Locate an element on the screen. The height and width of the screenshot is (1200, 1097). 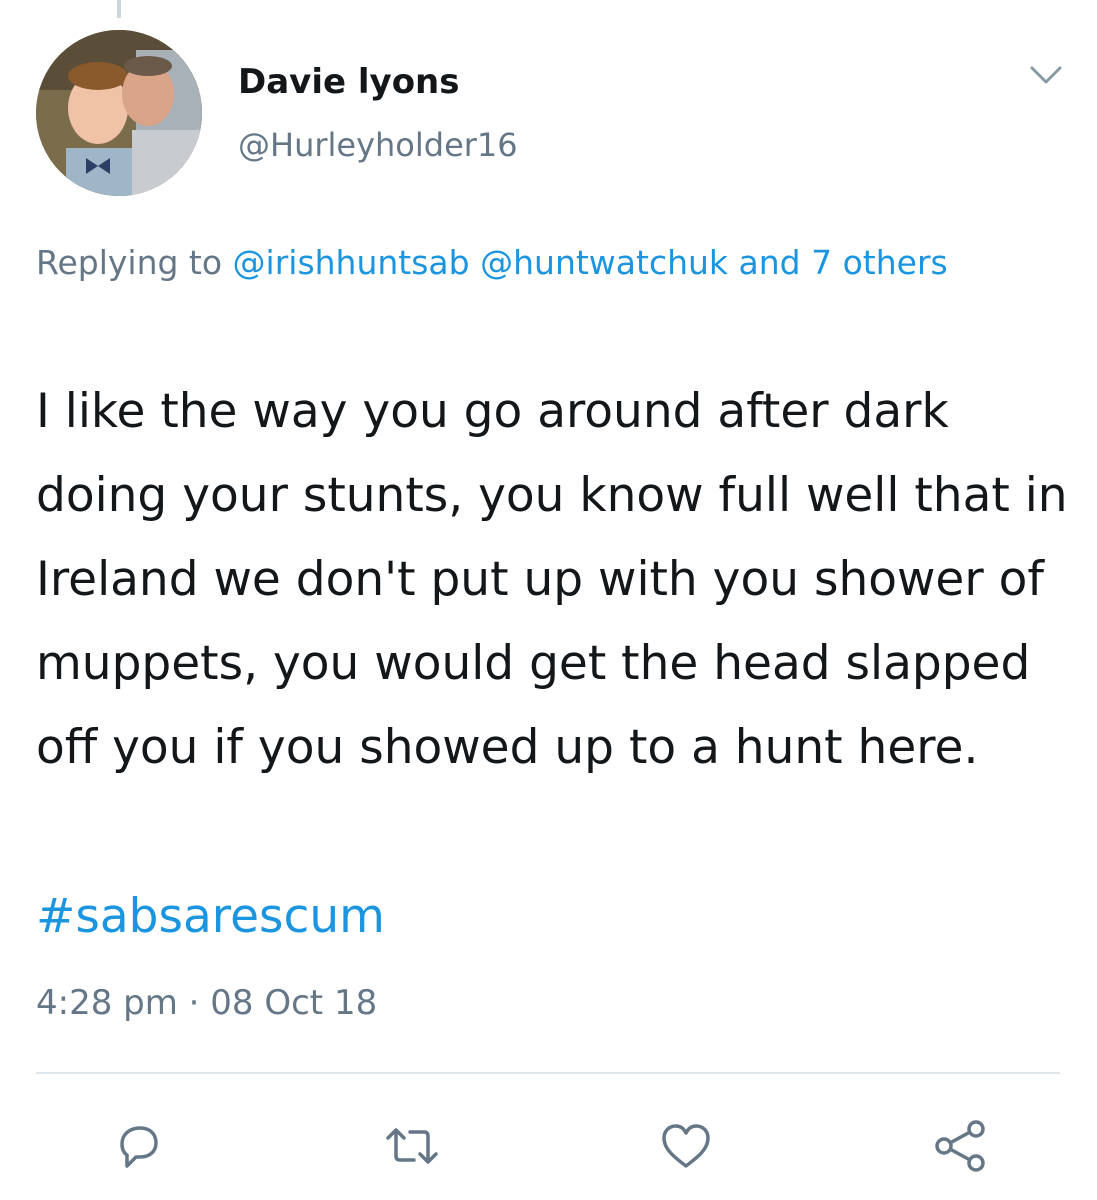
mention-link: @irishhuntsab is located at coordinates (351, 262).